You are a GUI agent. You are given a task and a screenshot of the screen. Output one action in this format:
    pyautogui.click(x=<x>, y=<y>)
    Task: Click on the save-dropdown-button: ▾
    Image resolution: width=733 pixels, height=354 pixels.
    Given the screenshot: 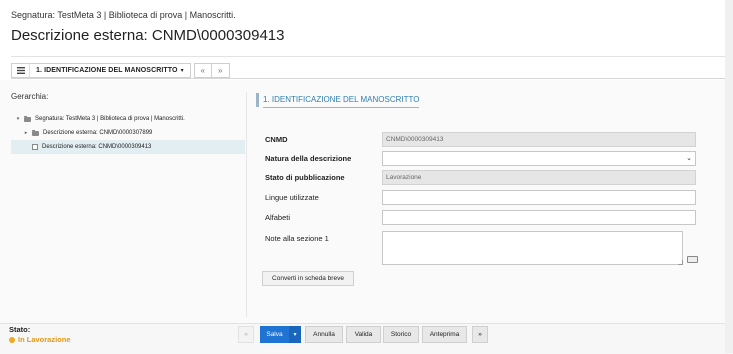 What is the action you would take?
    pyautogui.click(x=295, y=334)
    